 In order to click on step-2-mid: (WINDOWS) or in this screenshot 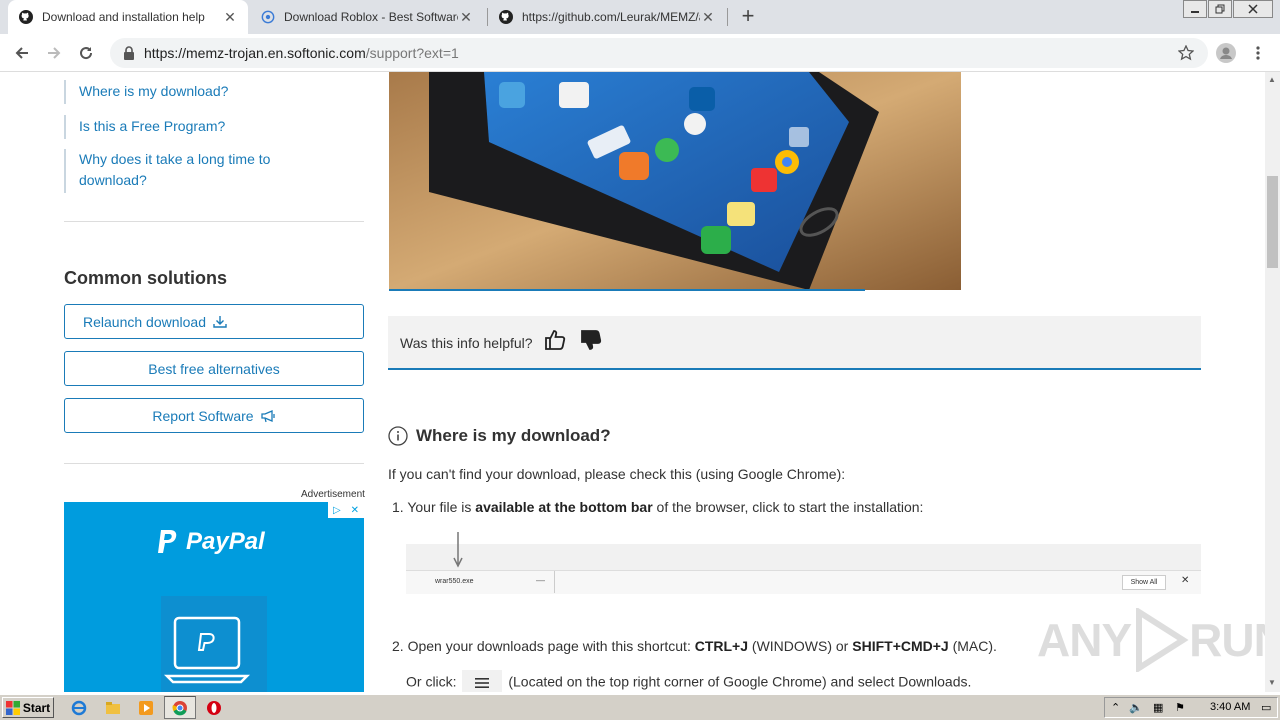, I will do `click(800, 646)`.